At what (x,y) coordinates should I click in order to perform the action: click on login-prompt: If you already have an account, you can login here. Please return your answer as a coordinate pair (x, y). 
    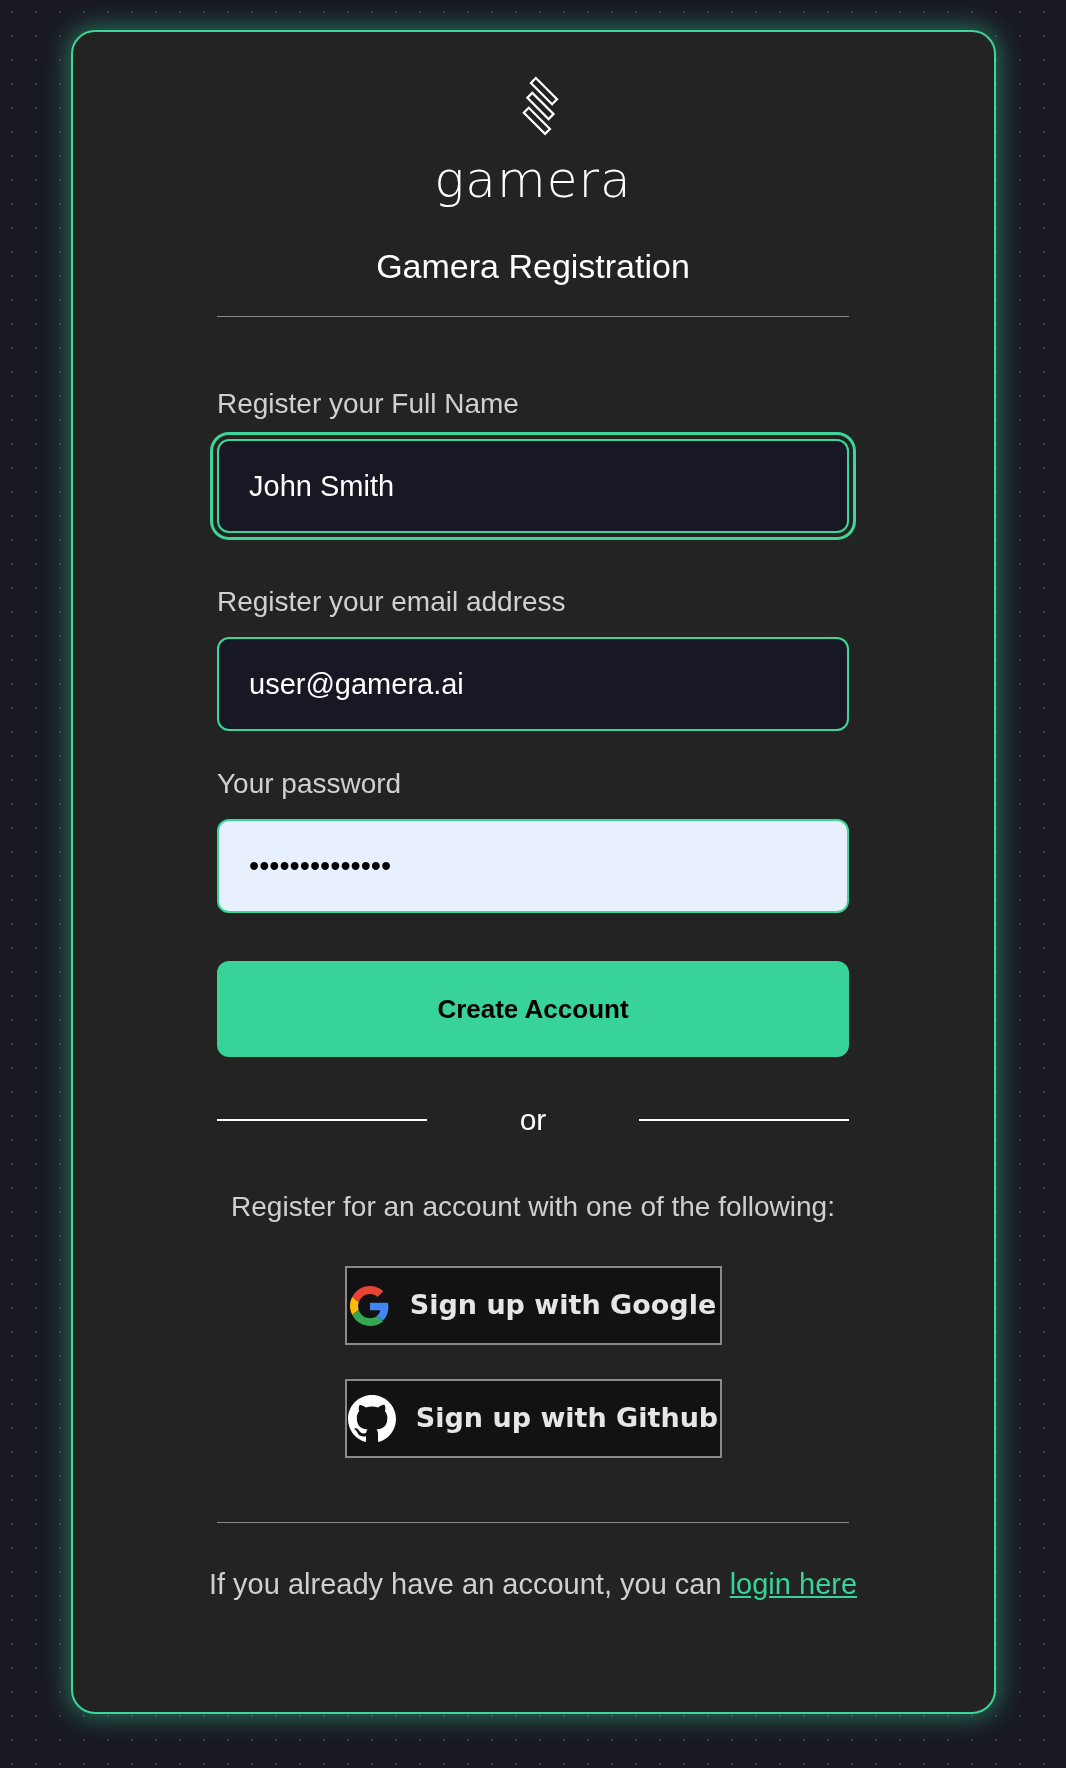
    Looking at the image, I should click on (533, 1584).